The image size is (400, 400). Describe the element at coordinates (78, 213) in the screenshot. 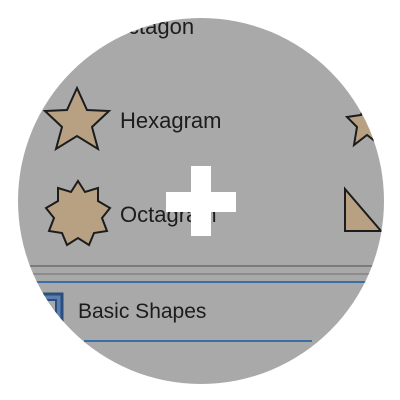

I see `eight-point-star-icon` at that location.